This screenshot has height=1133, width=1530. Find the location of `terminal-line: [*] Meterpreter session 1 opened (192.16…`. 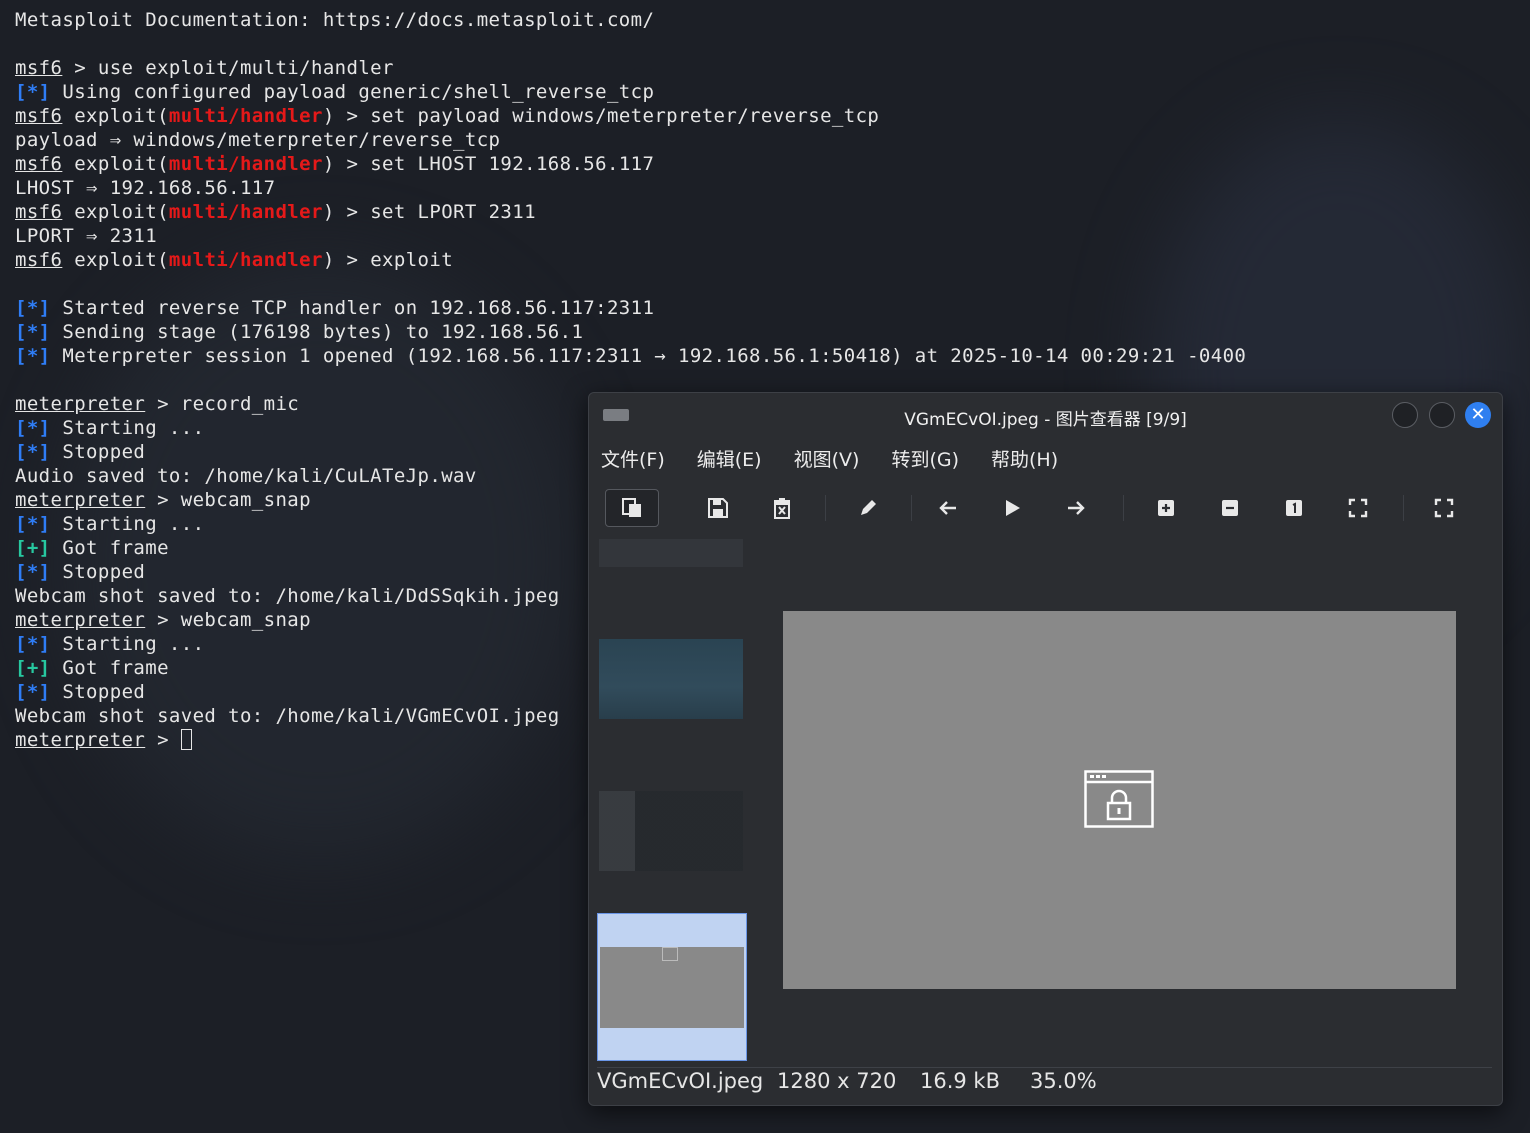

terminal-line: [*] Meterpreter session 1 opened (192.16… is located at coordinates (772, 356).